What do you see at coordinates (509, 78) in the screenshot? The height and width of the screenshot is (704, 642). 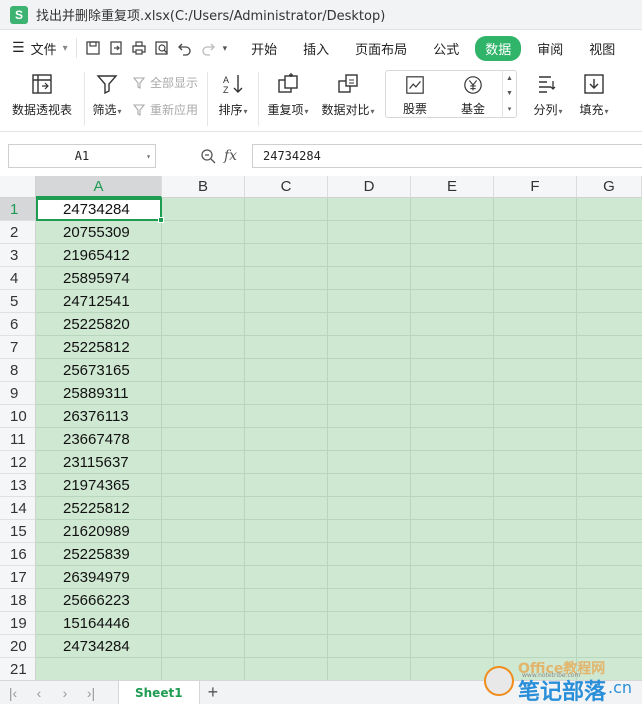 I see `scroll-up-icon: ▲` at bounding box center [509, 78].